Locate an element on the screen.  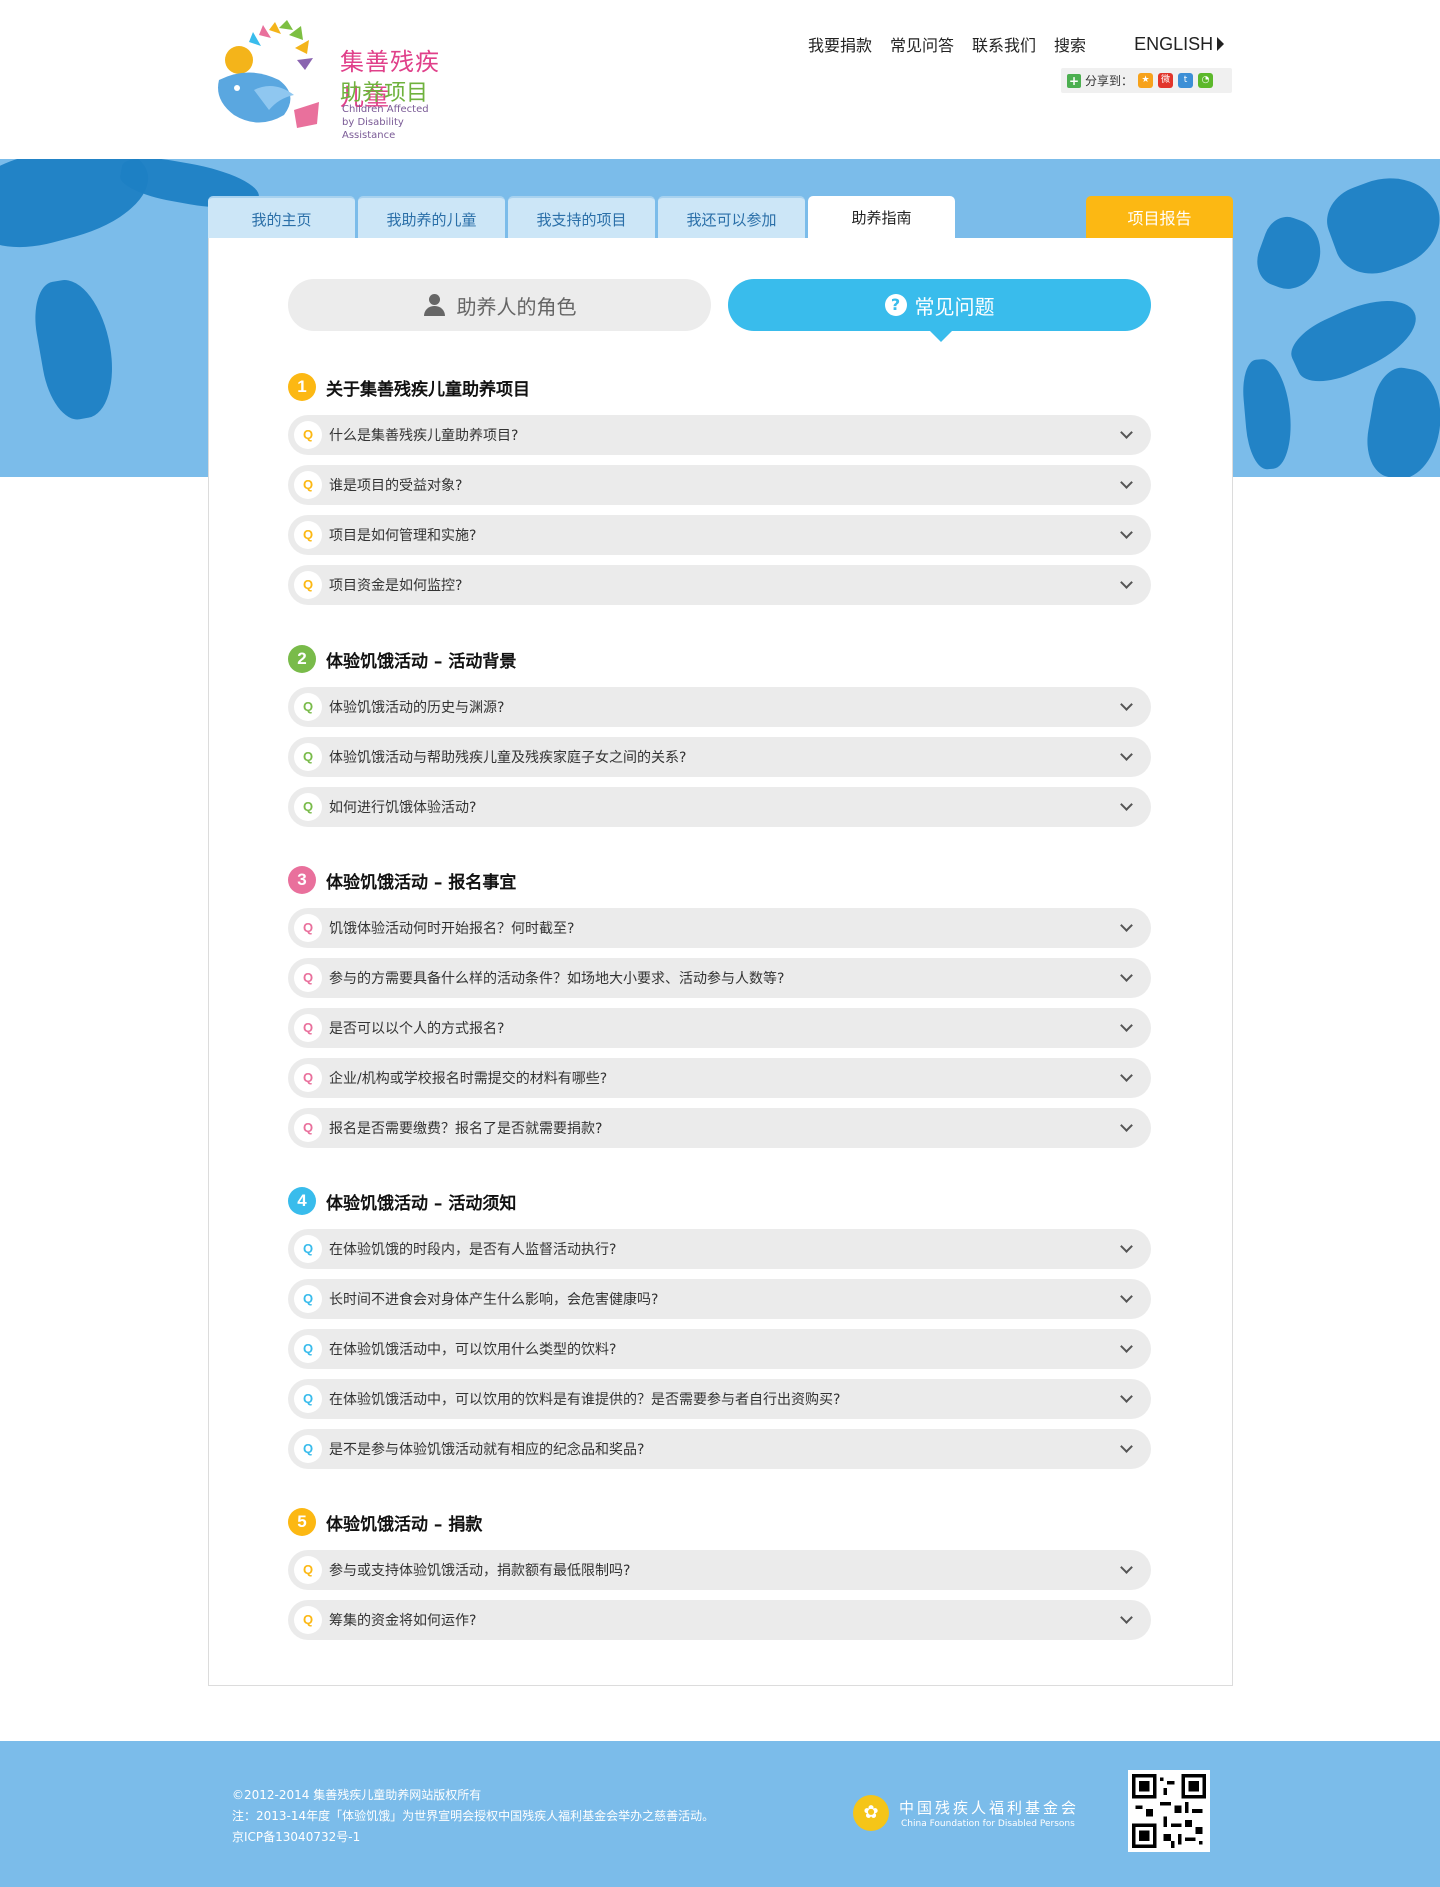
faq-question-text: 是不是参与体验饥饿活动就有相应的纪念品和奖品? is located at coordinates (487, 1450).